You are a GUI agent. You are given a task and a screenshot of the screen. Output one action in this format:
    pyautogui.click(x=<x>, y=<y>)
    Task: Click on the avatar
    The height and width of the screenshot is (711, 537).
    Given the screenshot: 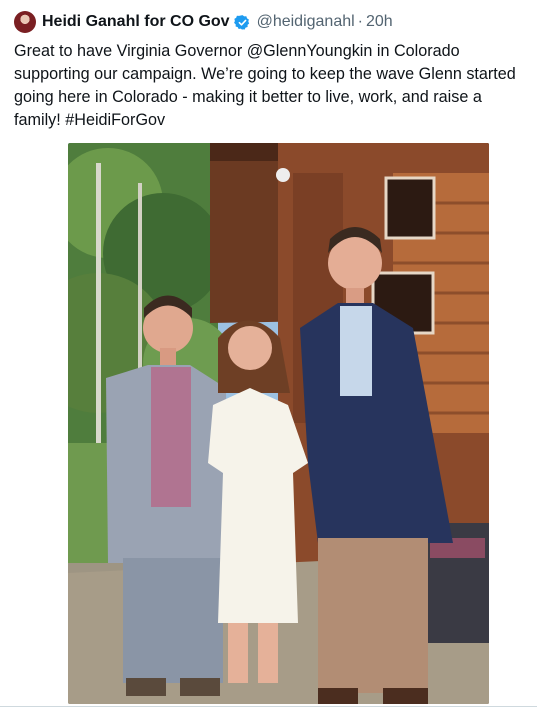 What is the action you would take?
    pyautogui.click(x=25, y=22)
    